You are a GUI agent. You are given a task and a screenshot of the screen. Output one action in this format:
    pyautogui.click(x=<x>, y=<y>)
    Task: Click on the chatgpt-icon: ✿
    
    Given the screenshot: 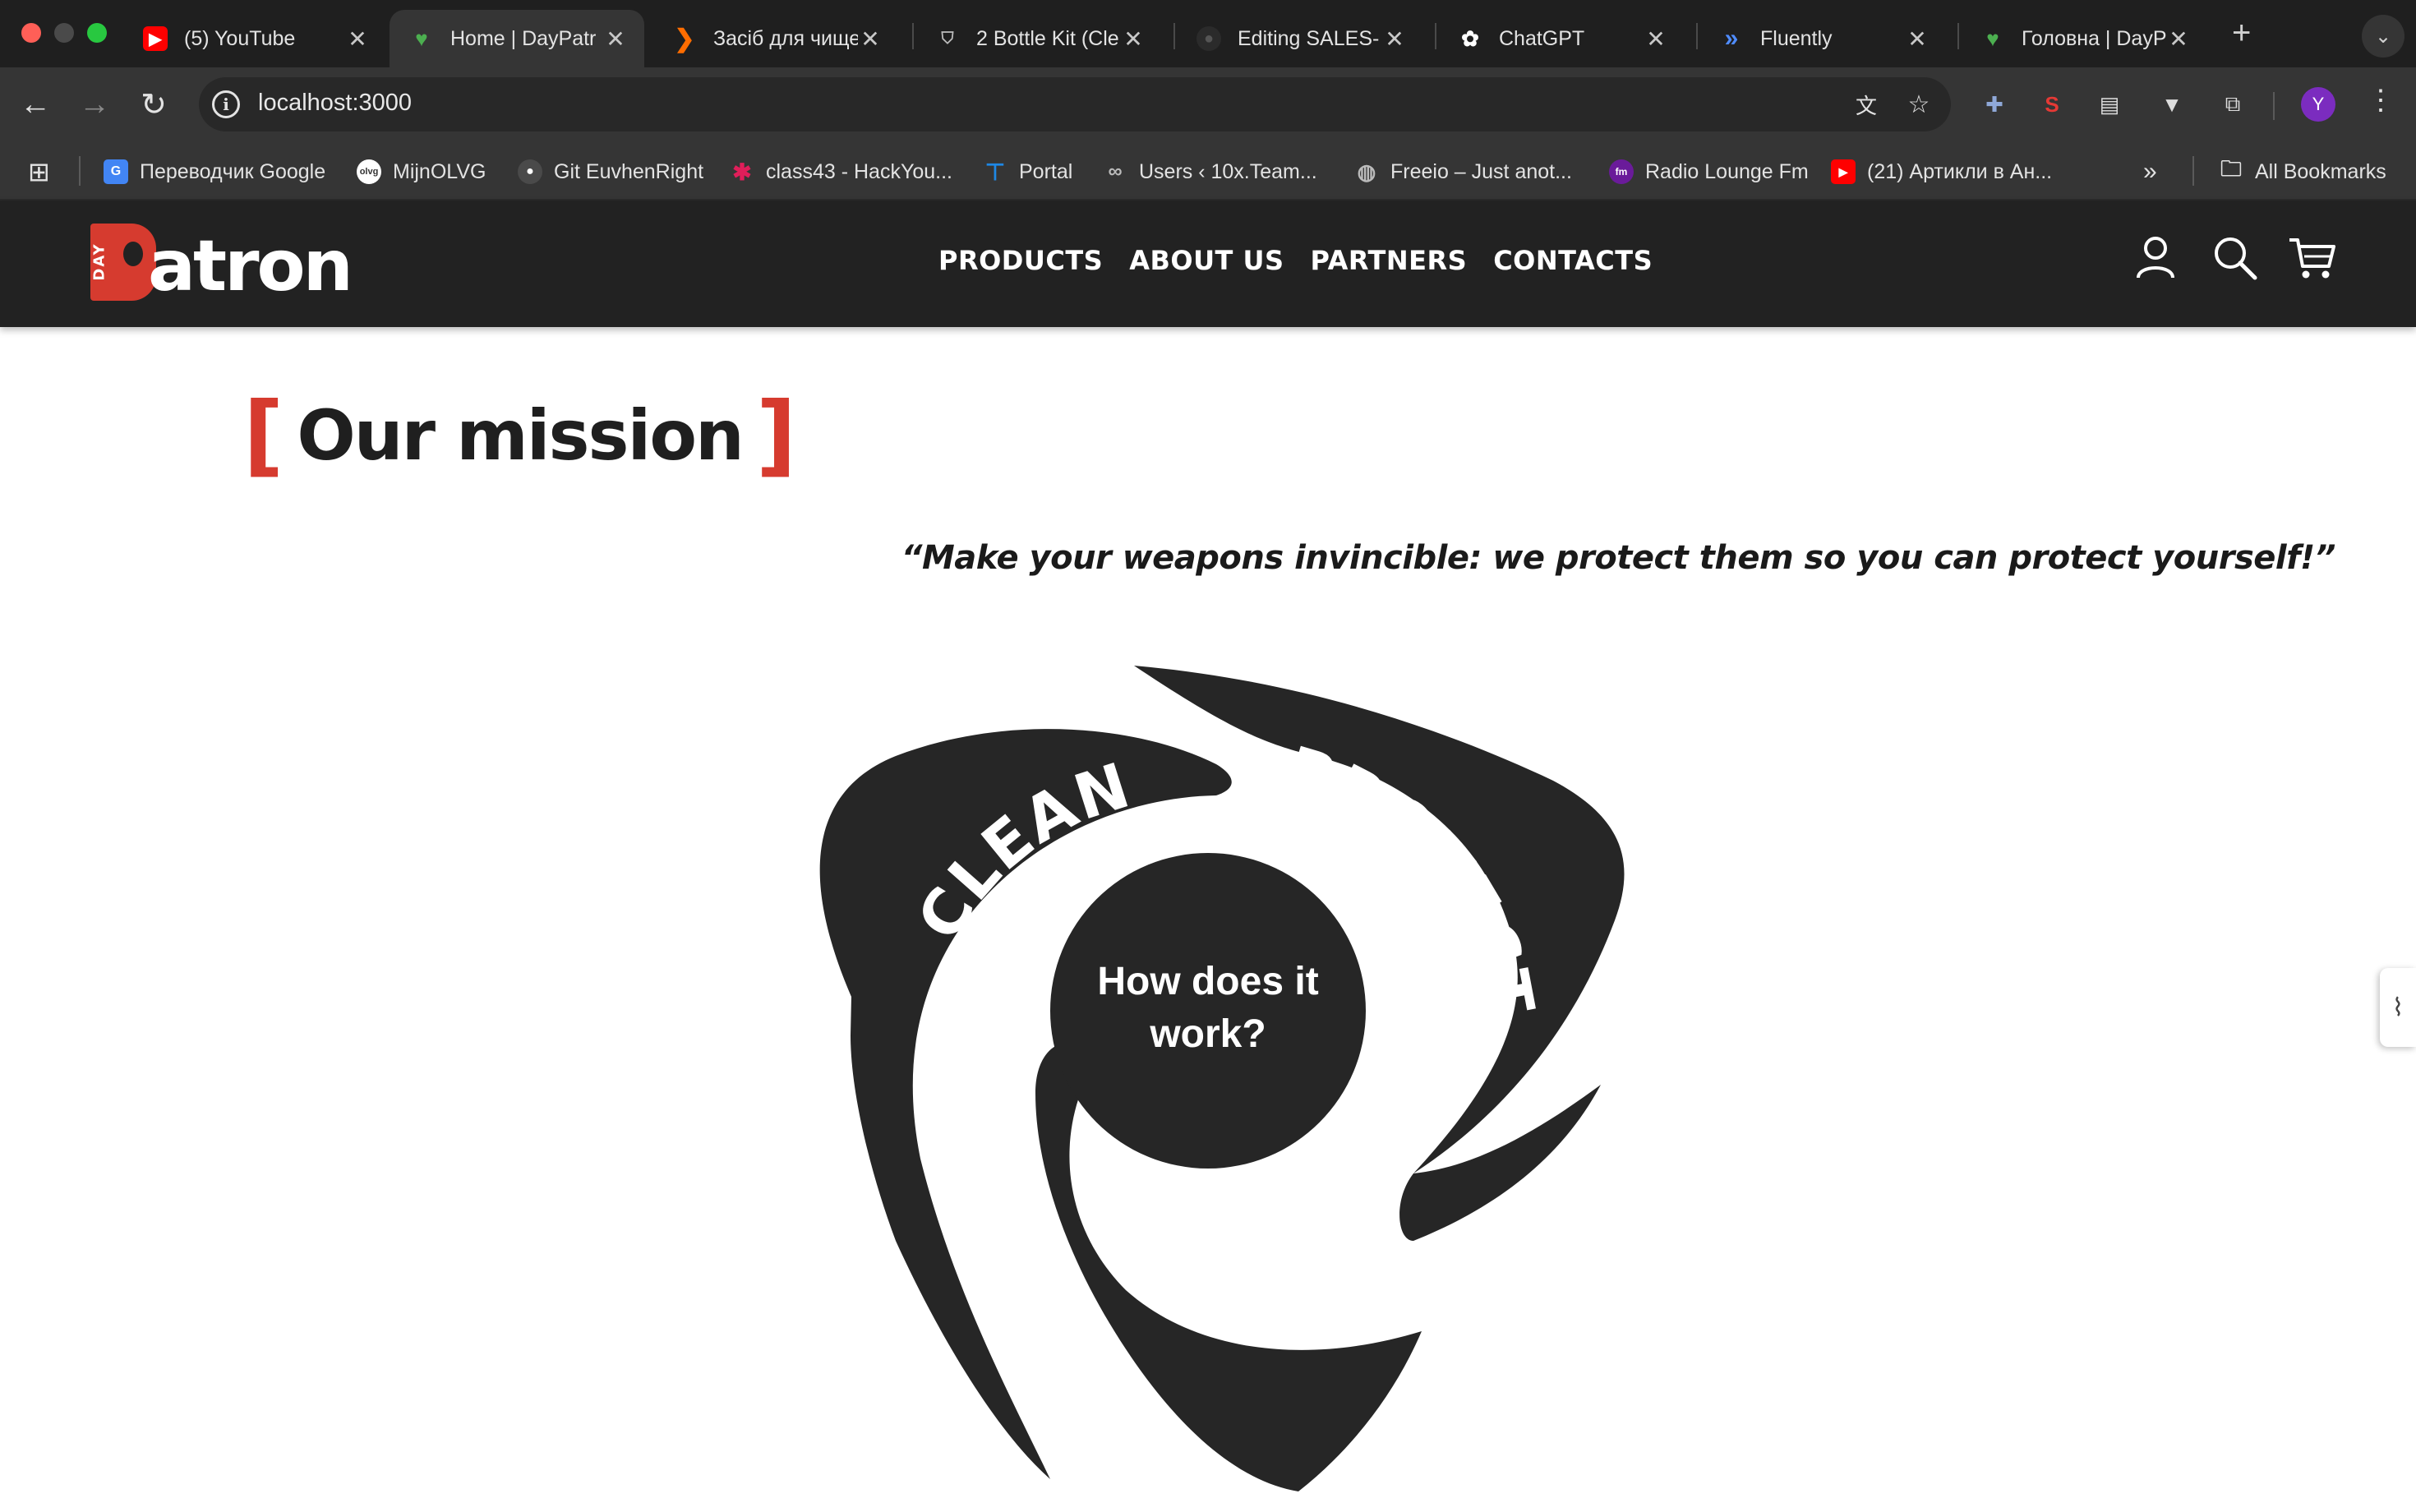 What is the action you would take?
    pyautogui.click(x=1470, y=38)
    